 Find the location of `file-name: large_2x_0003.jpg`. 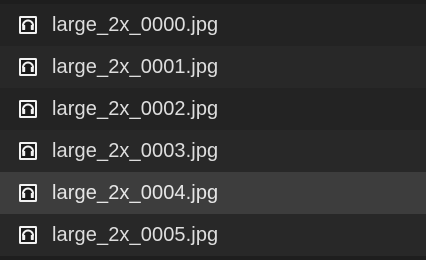

file-name: large_2x_0003.jpg is located at coordinates (135, 151).